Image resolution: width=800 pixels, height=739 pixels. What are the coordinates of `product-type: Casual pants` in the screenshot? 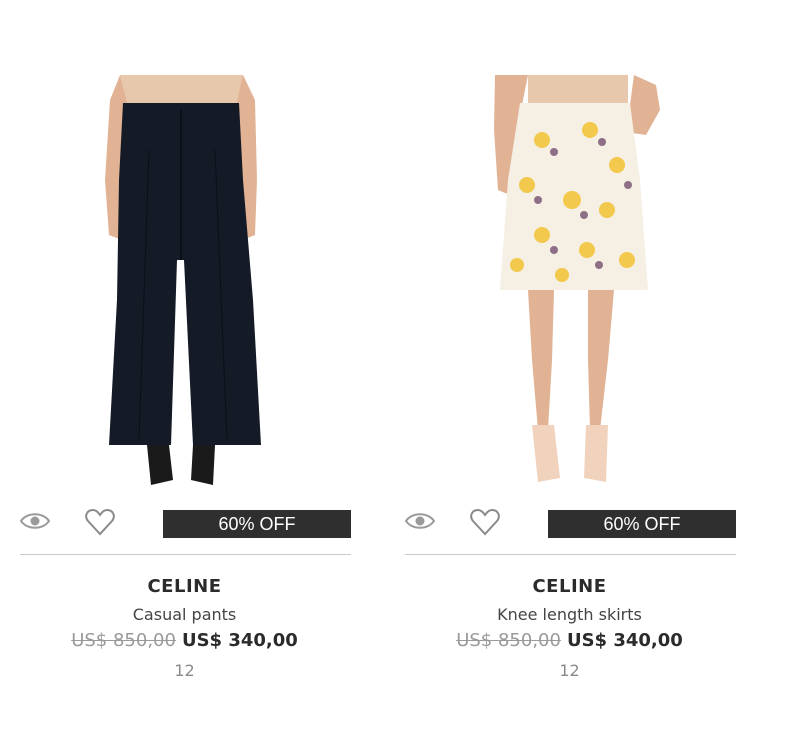 It's located at (184, 614).